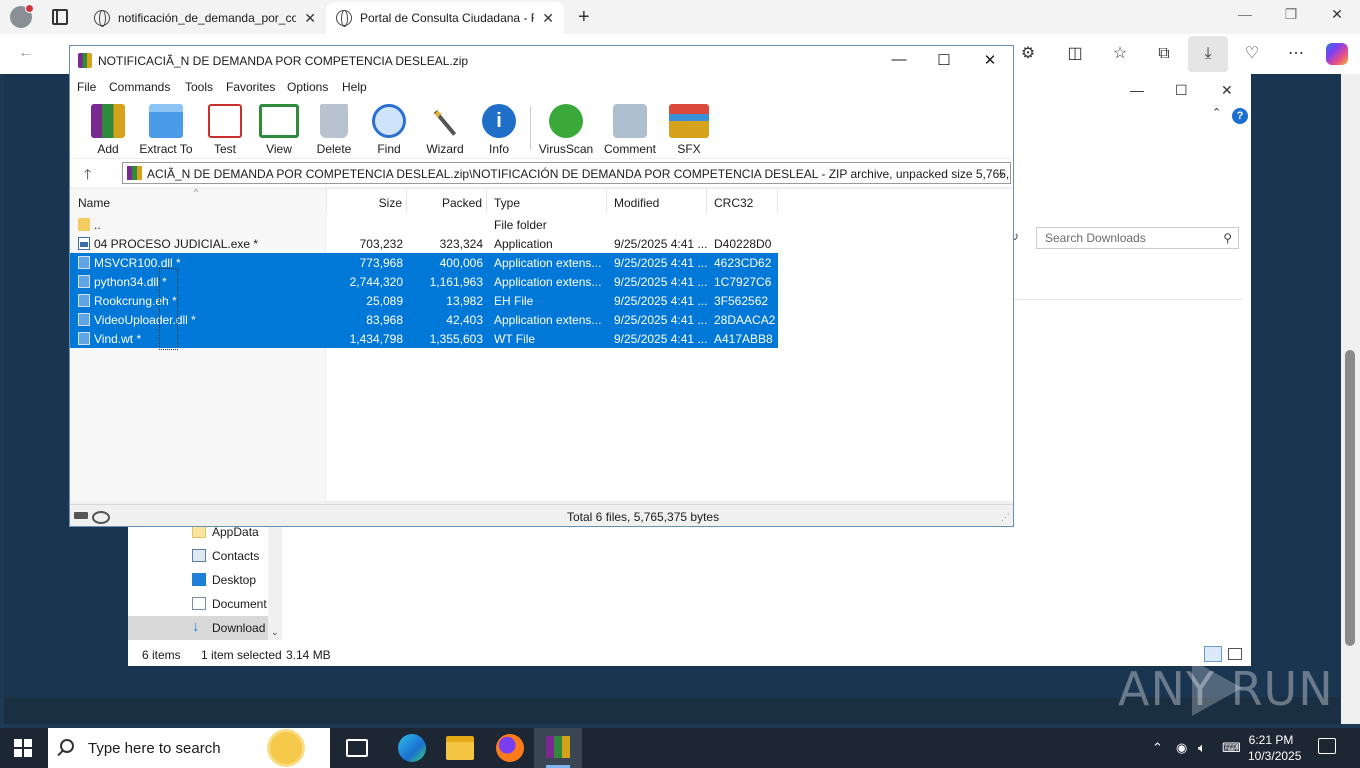 Image resolution: width=1360 pixels, height=768 pixels. Describe the element at coordinates (1227, 90) in the screenshot. I see `explorer-close-button: ✕` at that location.